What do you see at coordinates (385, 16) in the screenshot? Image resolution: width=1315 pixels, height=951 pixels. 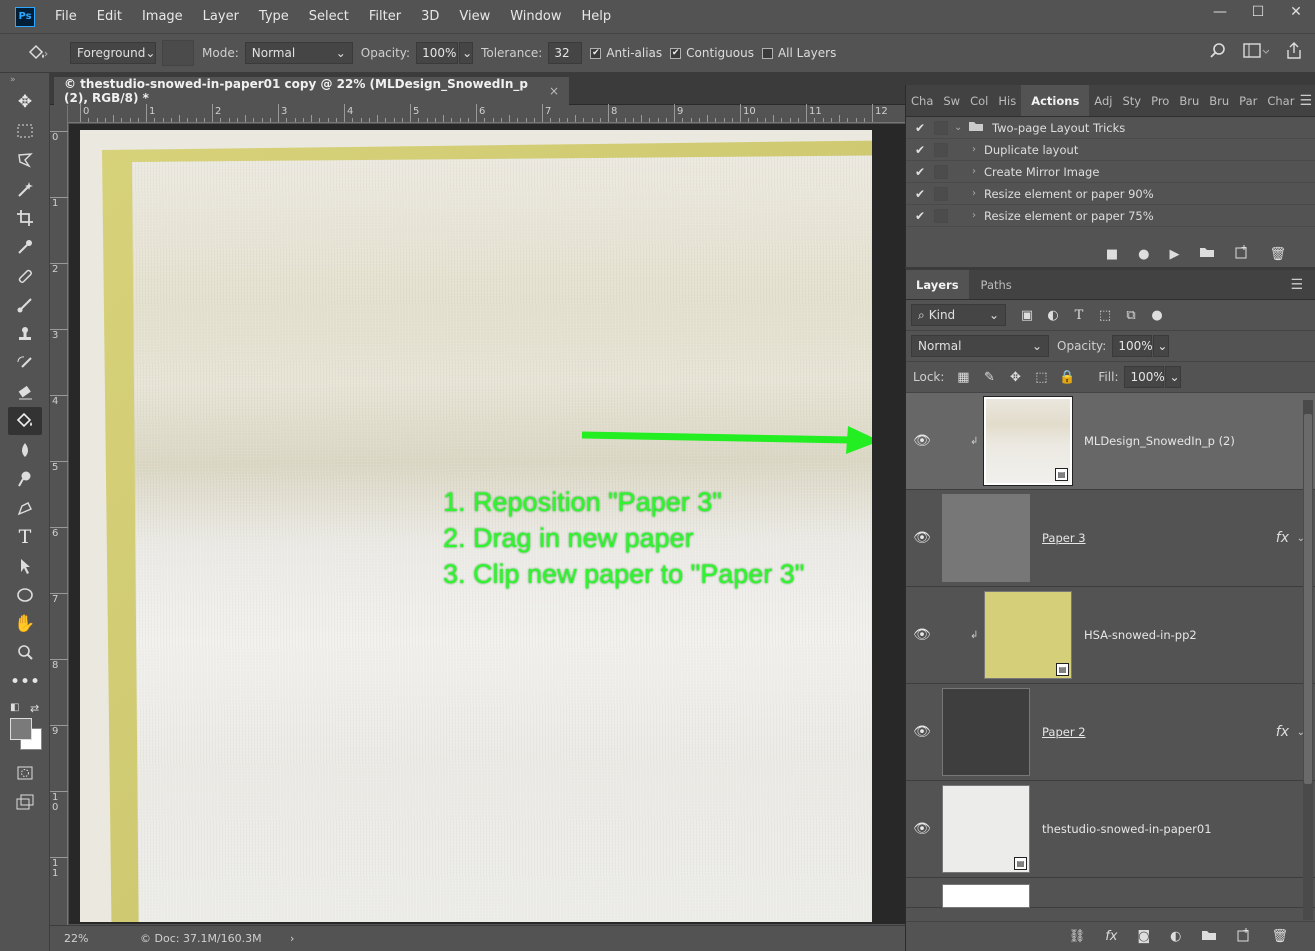 I see `menu-filter: Filter` at bounding box center [385, 16].